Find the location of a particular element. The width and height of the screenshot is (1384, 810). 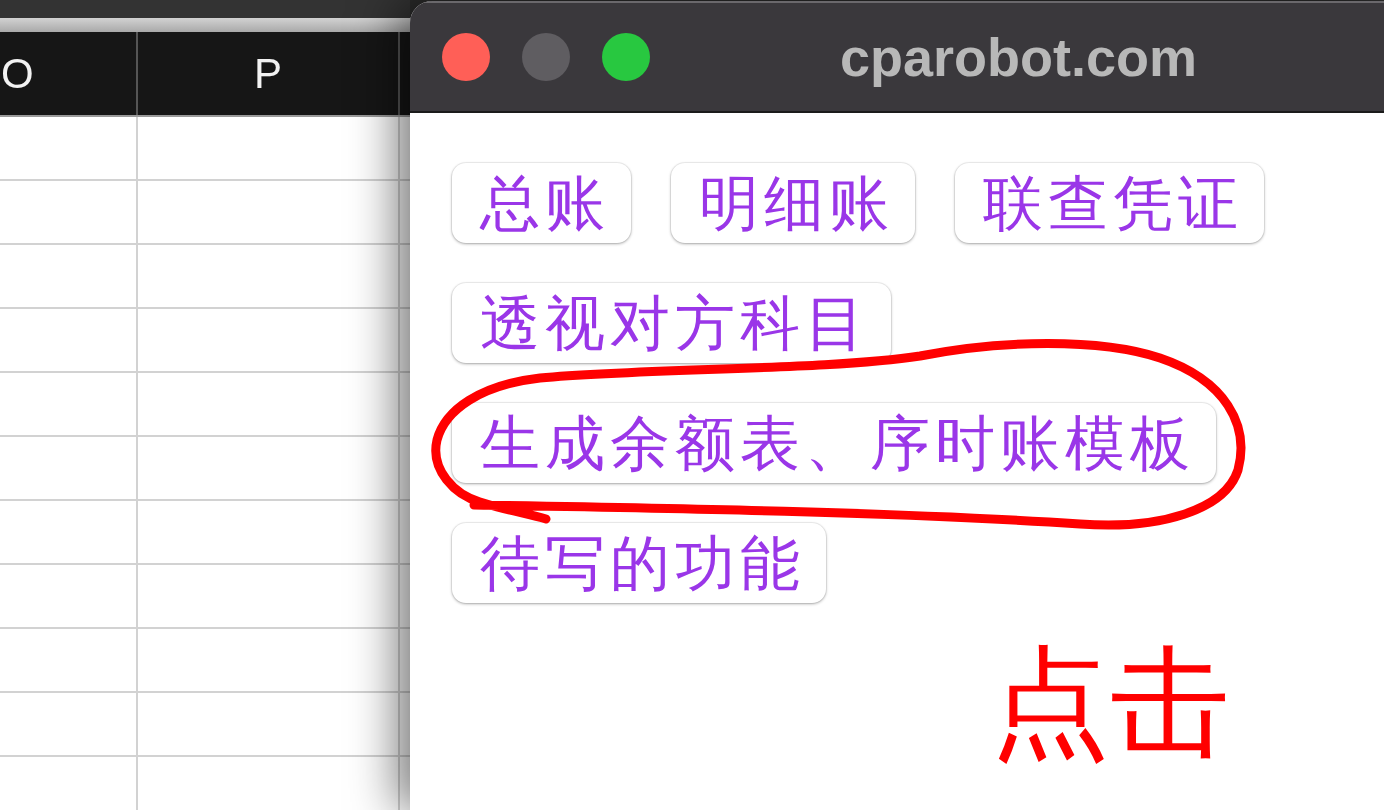

action-button: 透视对方科目 is located at coordinates (671, 323).